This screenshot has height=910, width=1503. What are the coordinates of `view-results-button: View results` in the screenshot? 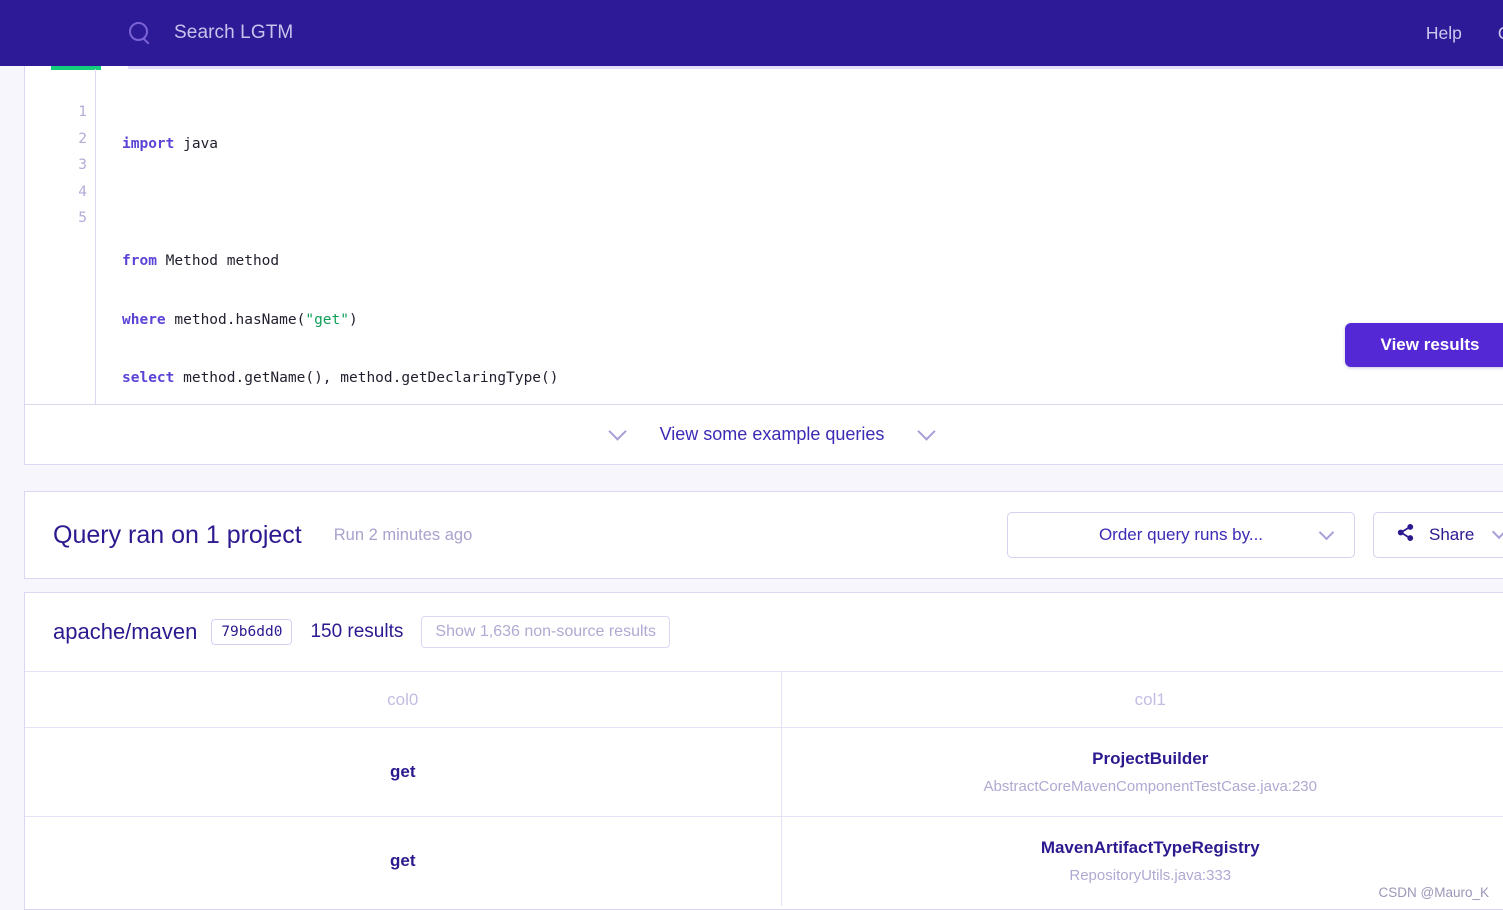 It's located at (1424, 345).